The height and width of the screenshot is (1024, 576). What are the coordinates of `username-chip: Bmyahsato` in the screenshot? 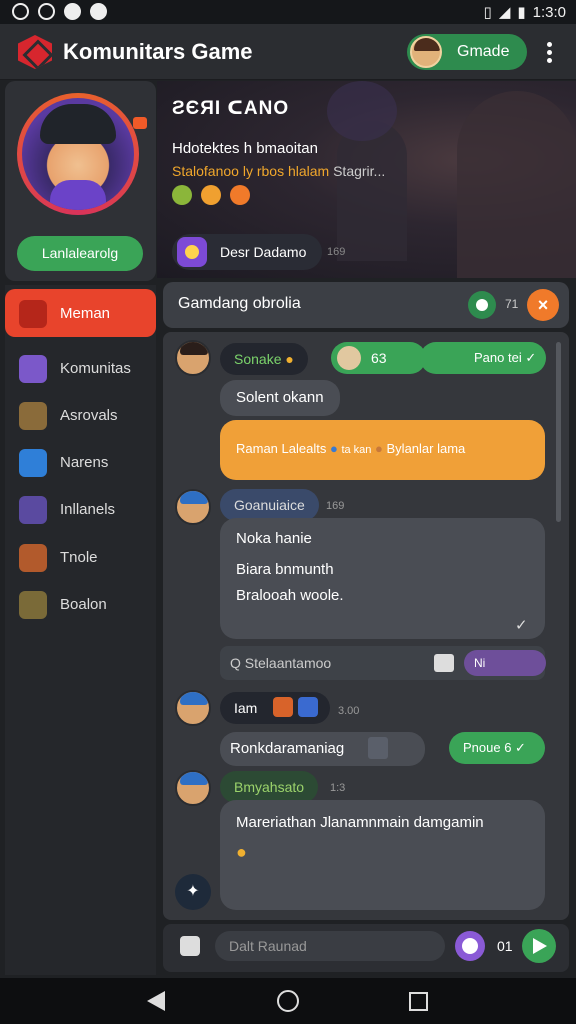 It's located at (269, 787).